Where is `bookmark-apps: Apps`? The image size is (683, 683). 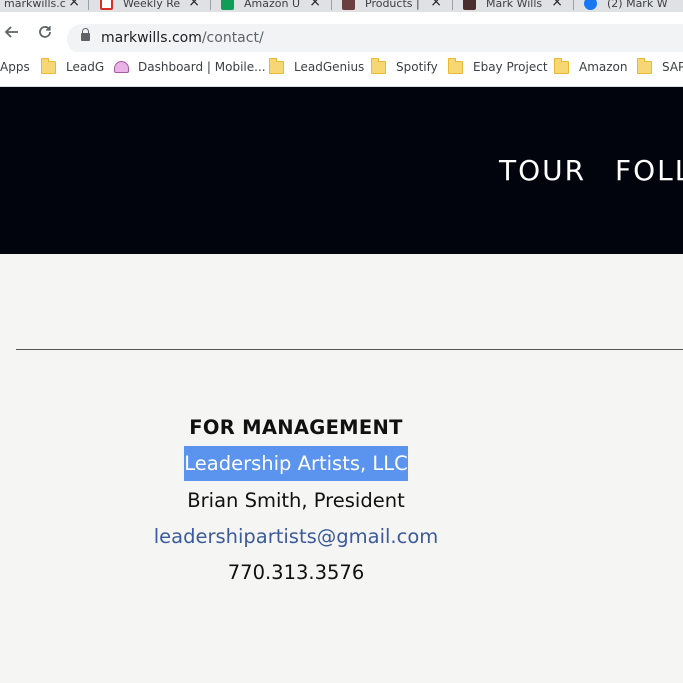
bookmark-apps: Apps is located at coordinates (15, 67).